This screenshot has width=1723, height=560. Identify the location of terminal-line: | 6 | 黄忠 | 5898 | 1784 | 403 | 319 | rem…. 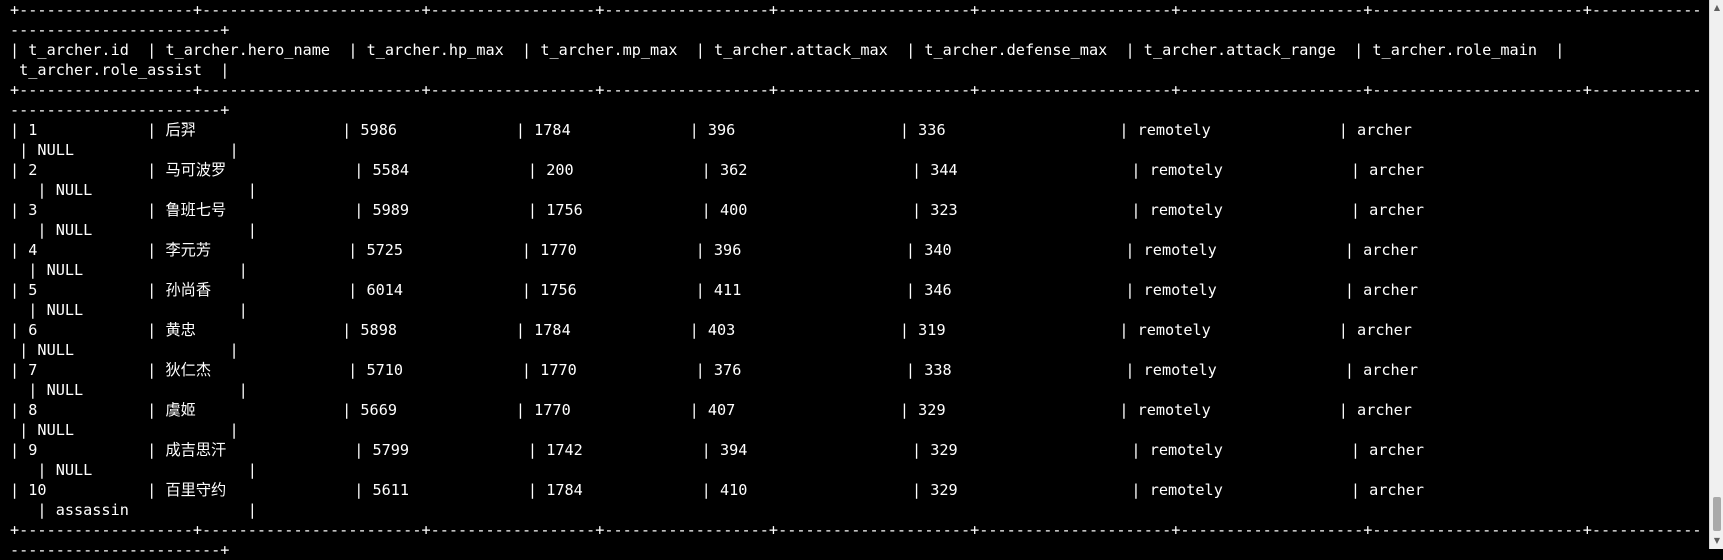
(711, 330).